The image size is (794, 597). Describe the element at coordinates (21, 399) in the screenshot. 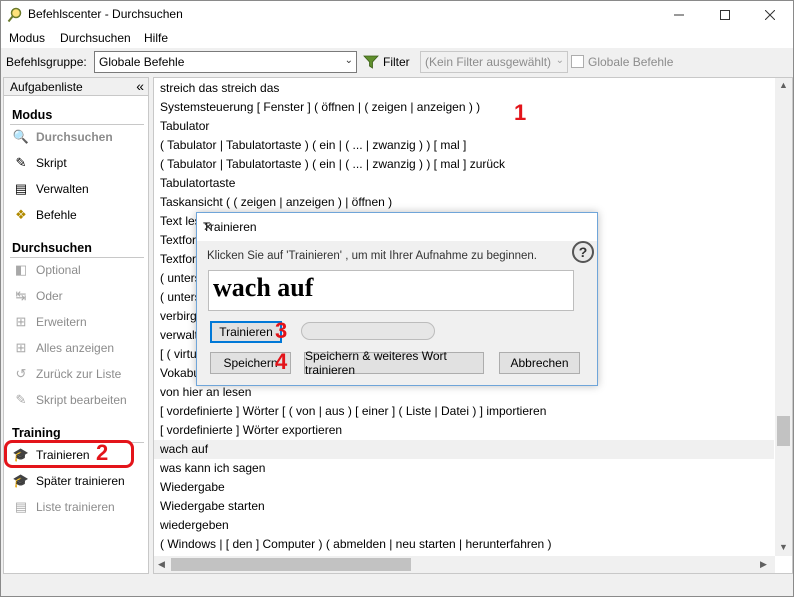

I see `edit-script-icon: ✎` at that location.